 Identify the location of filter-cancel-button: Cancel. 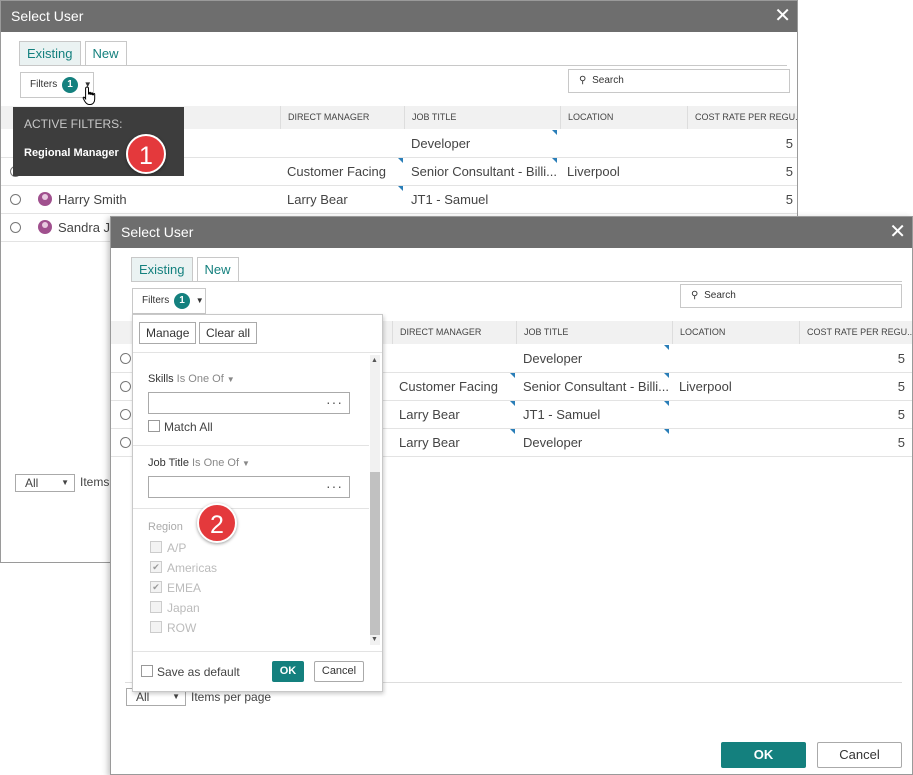
(339, 671).